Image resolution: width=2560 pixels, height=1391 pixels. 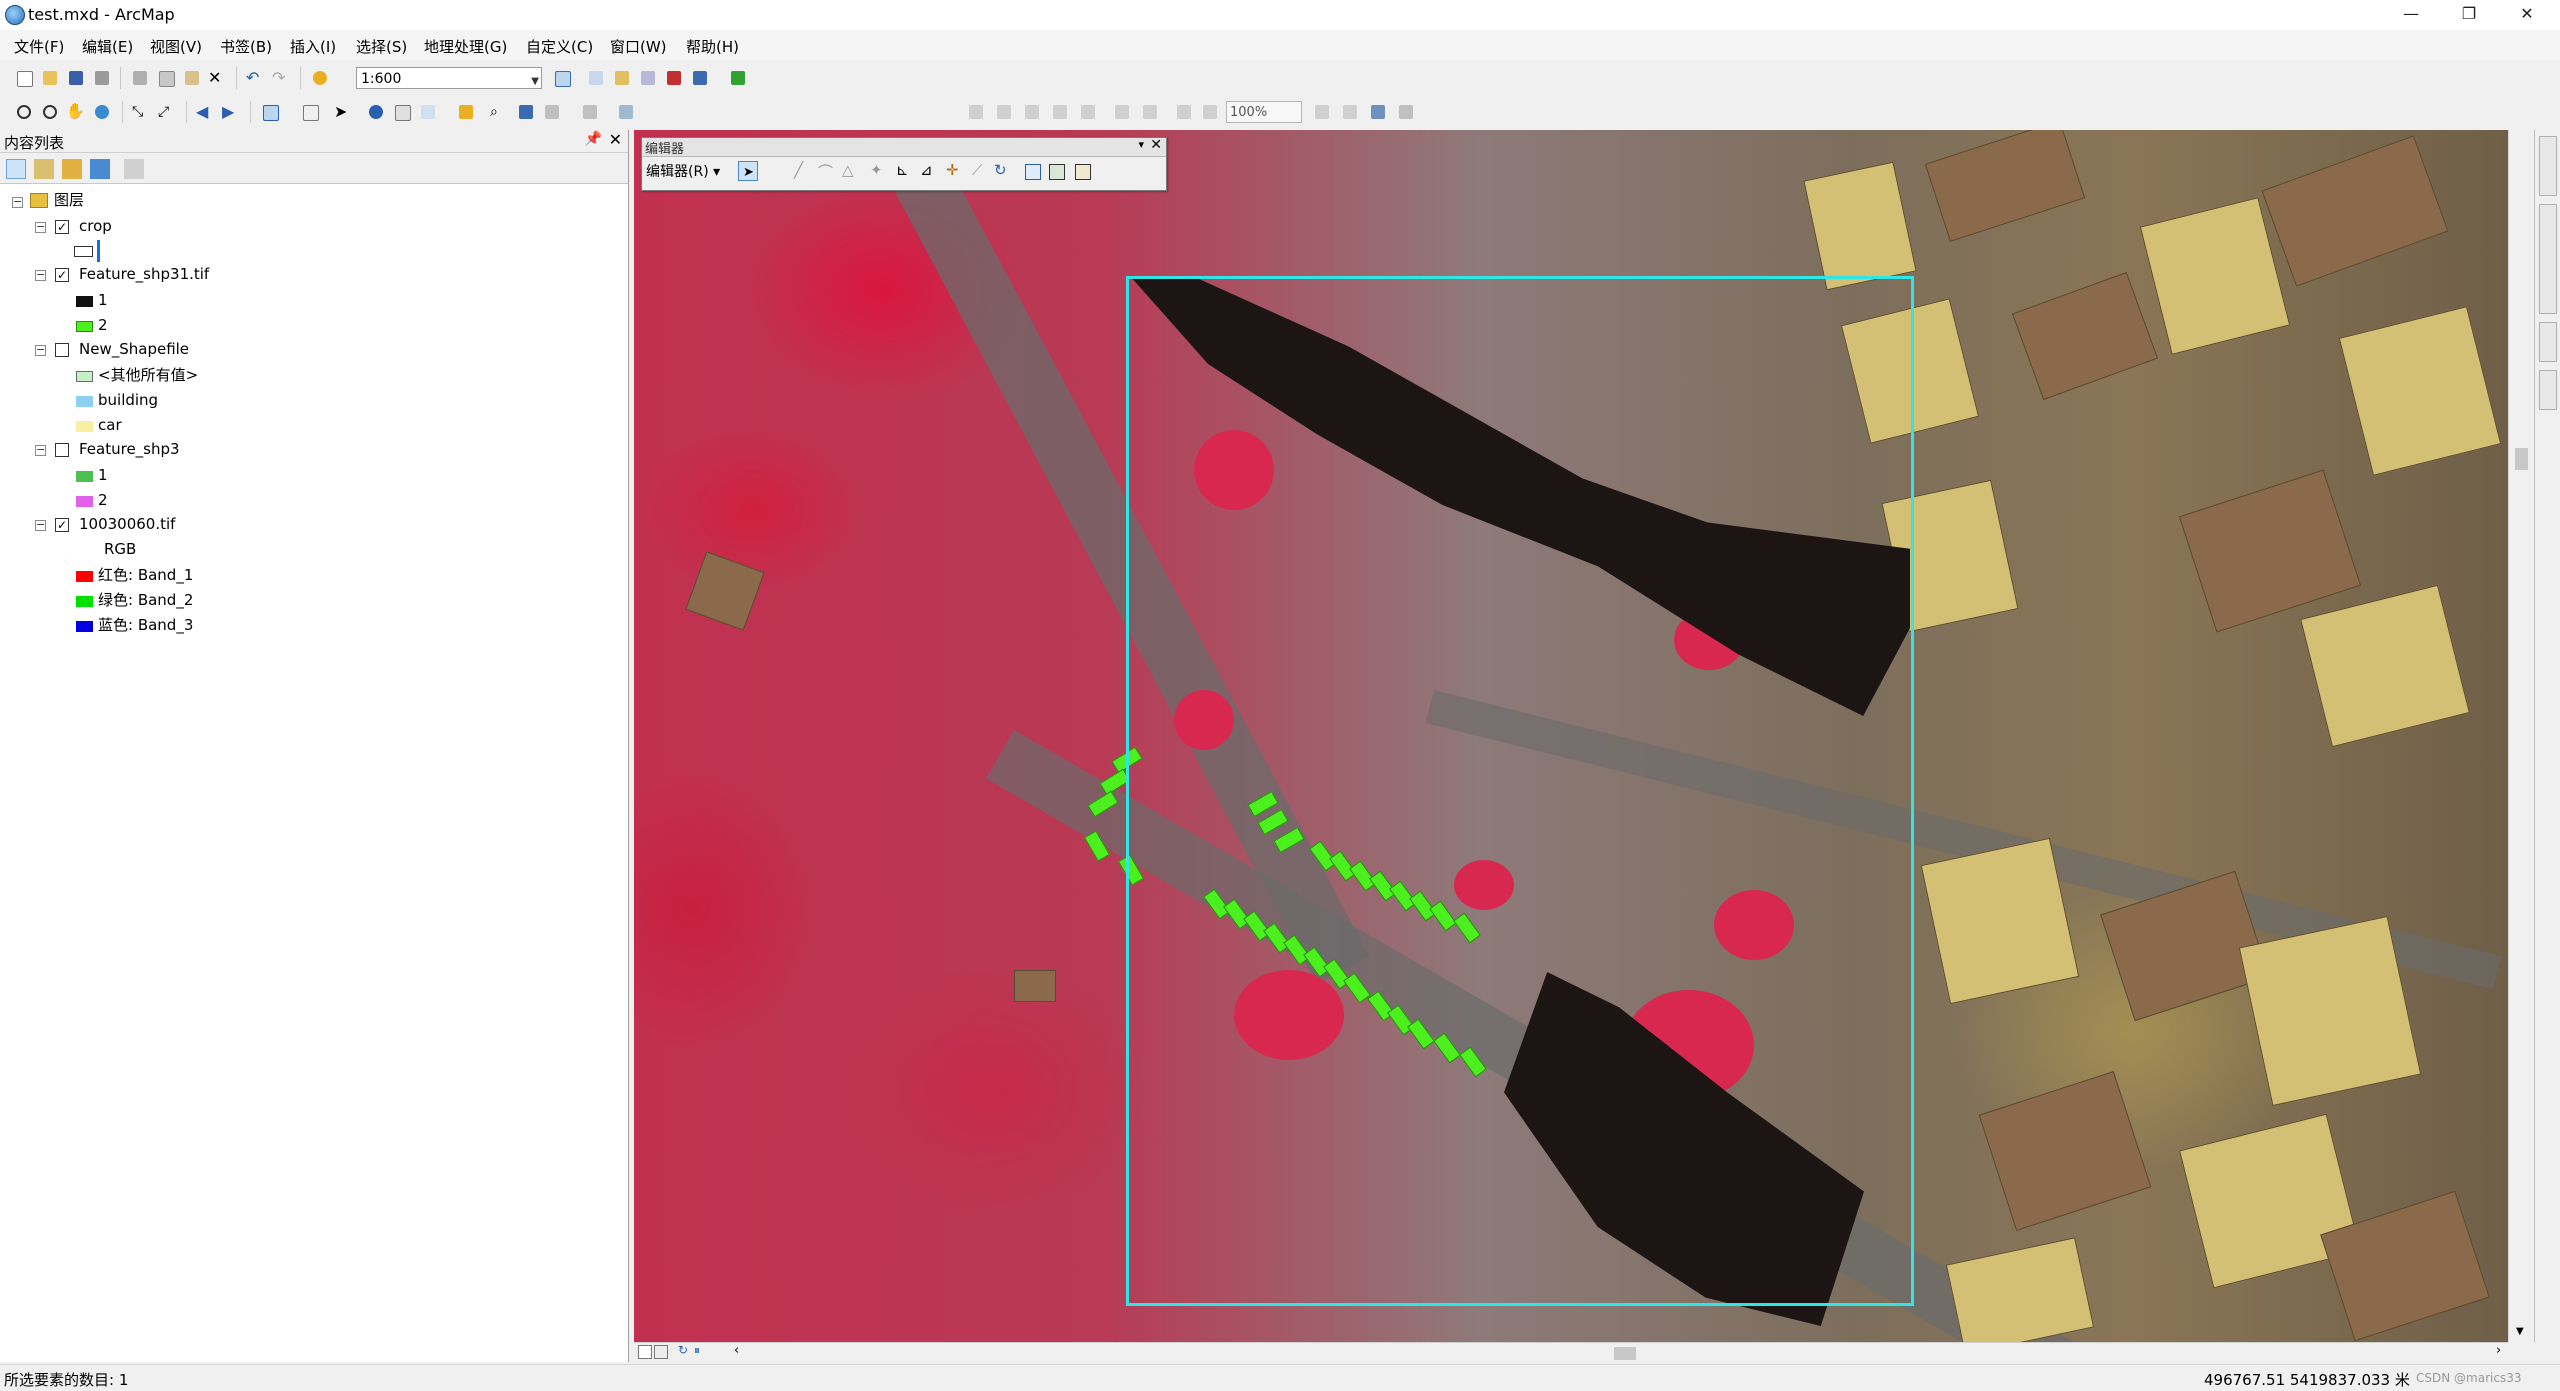 I want to click on arctoolbox-dock-tab, so click(x=2548, y=342).